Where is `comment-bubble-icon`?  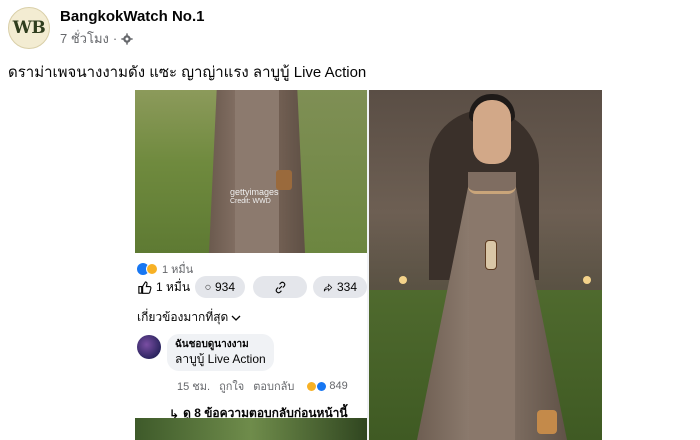 comment-bubble-icon is located at coordinates (208, 287).